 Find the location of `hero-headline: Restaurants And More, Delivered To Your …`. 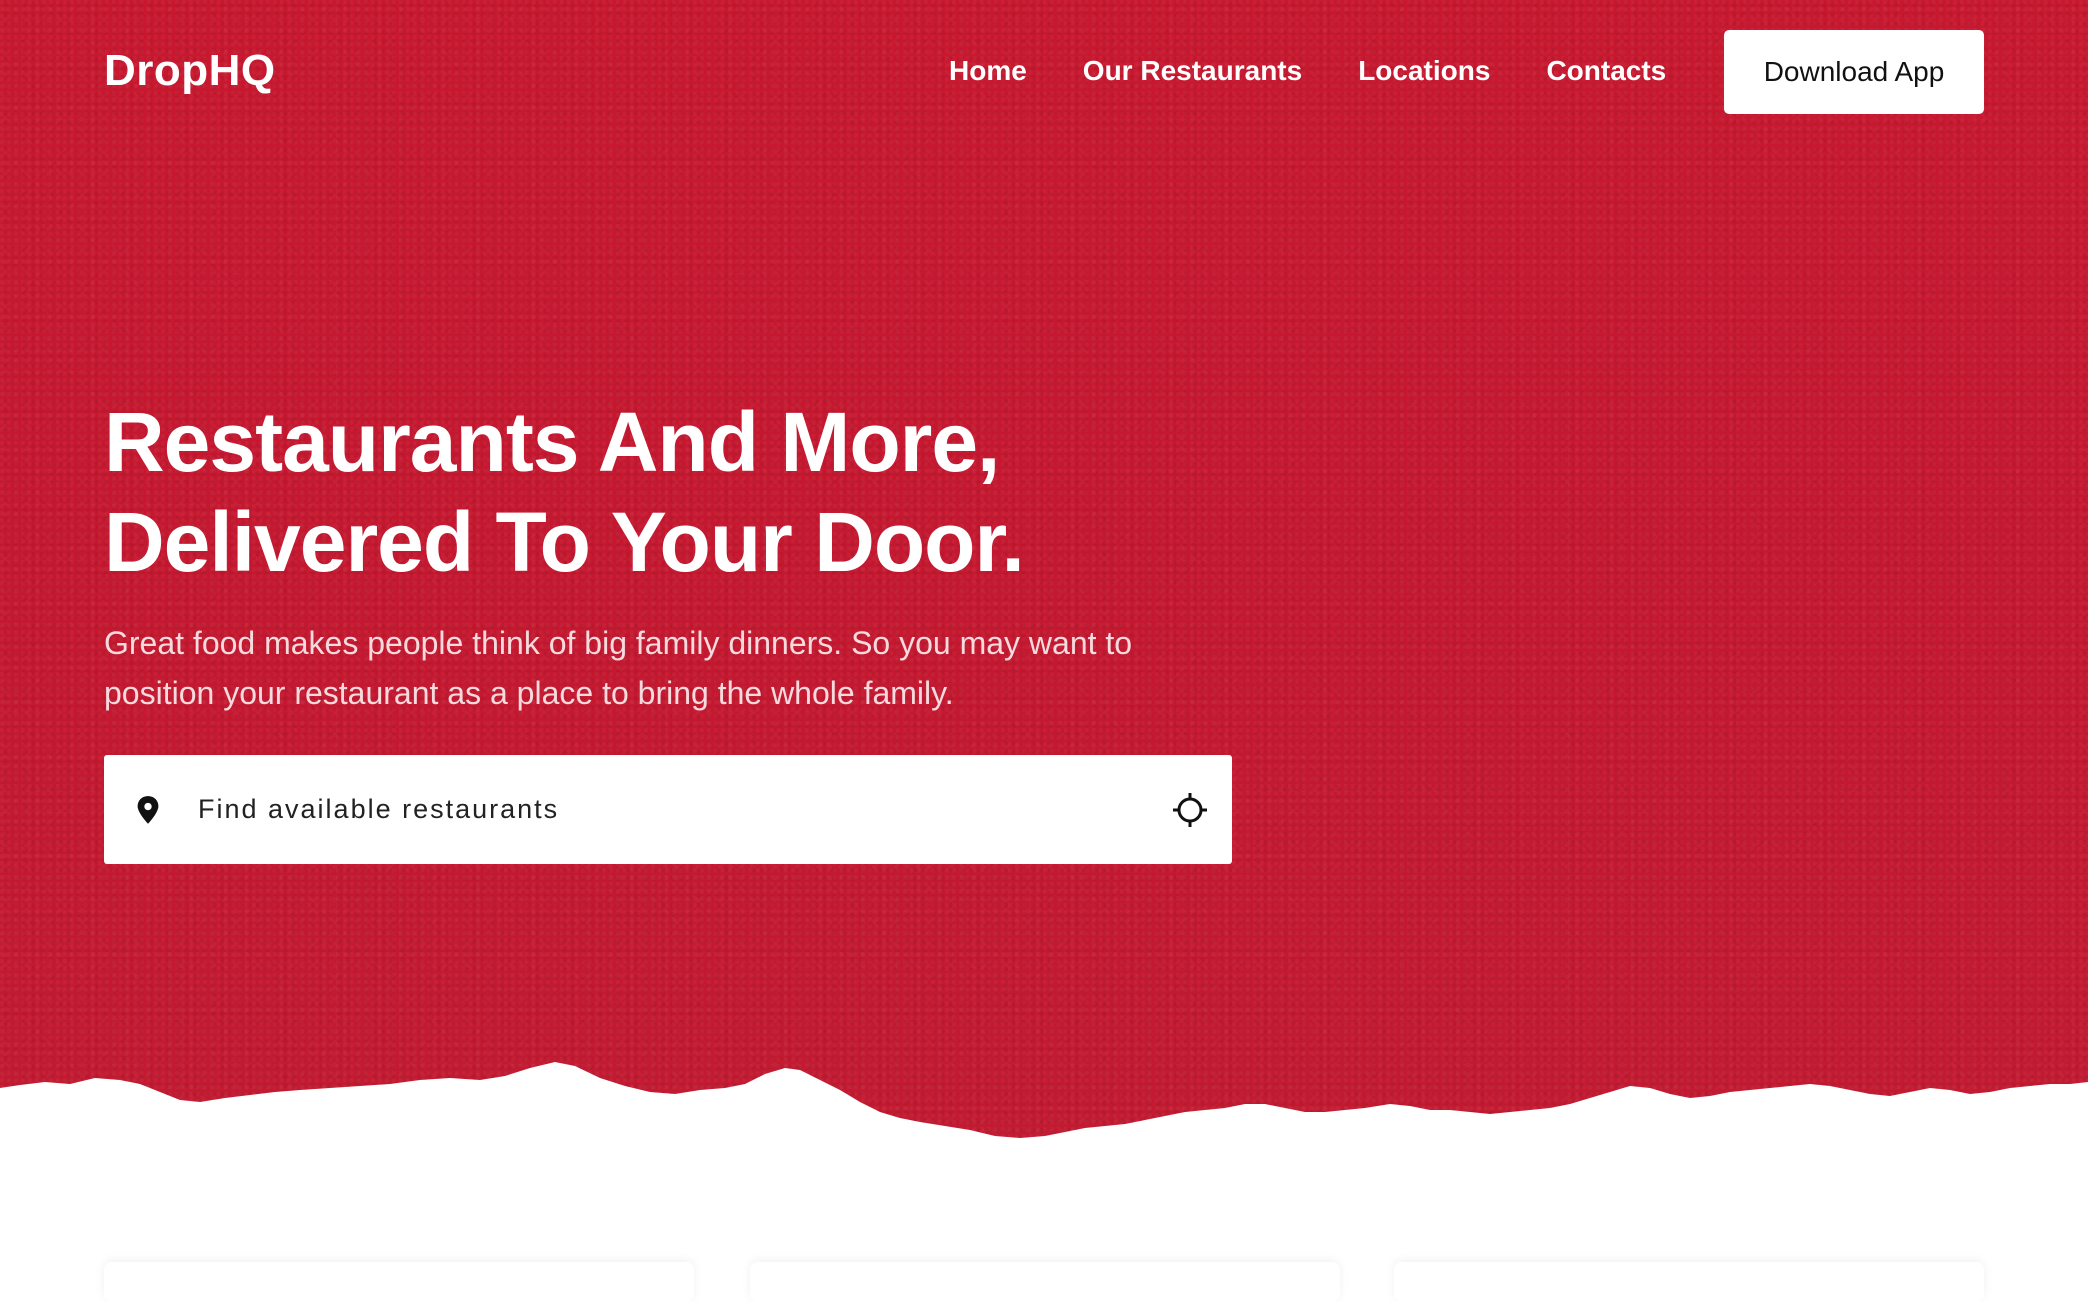

hero-headline: Restaurants And More, Delivered To Your … is located at coordinates (679, 492).